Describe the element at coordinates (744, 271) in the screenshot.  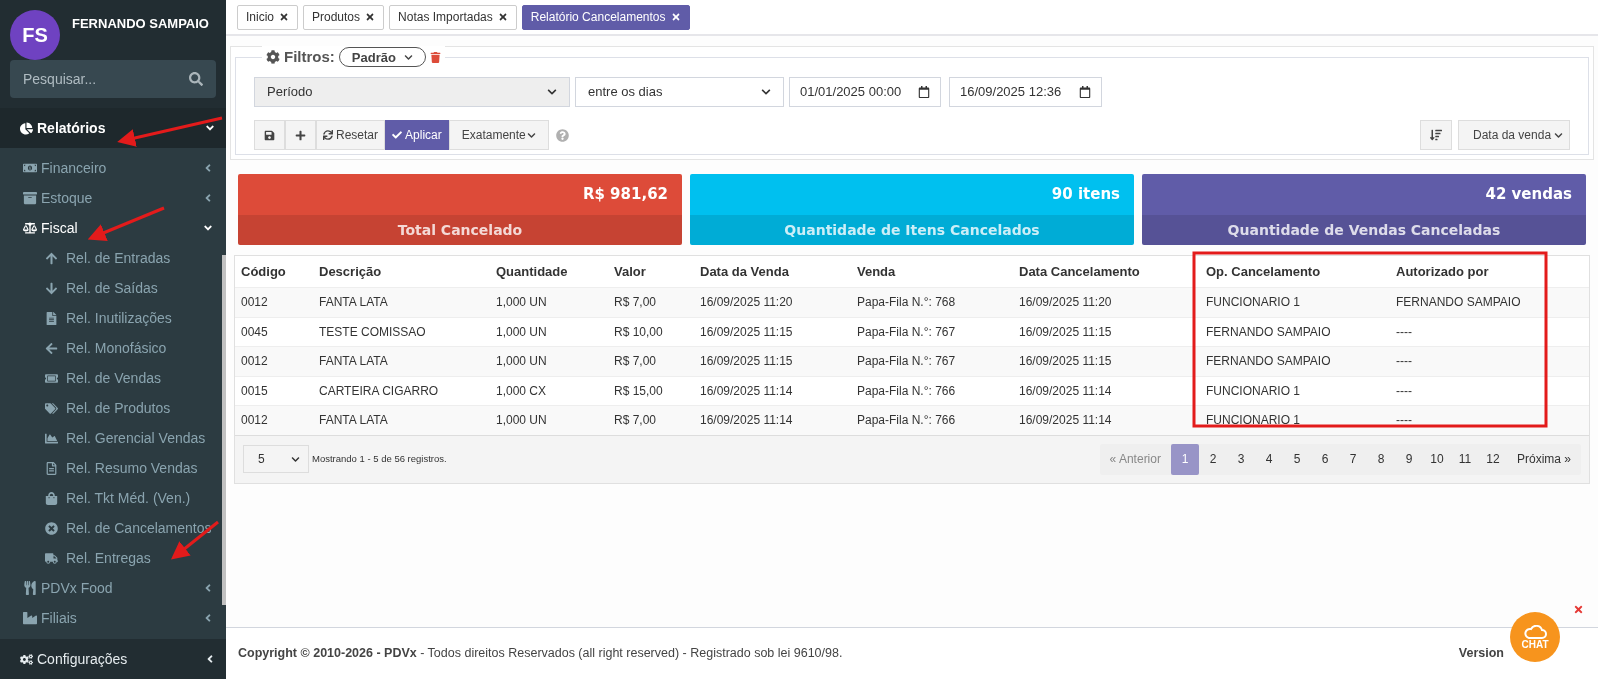
I see `column-header: Data da Venda` at that location.